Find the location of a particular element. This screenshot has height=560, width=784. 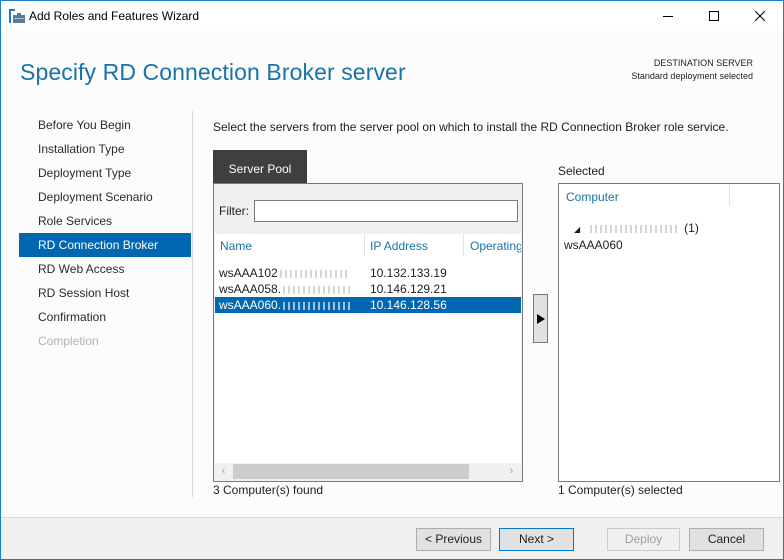

server-manager-icon is located at coordinates (17, 16).